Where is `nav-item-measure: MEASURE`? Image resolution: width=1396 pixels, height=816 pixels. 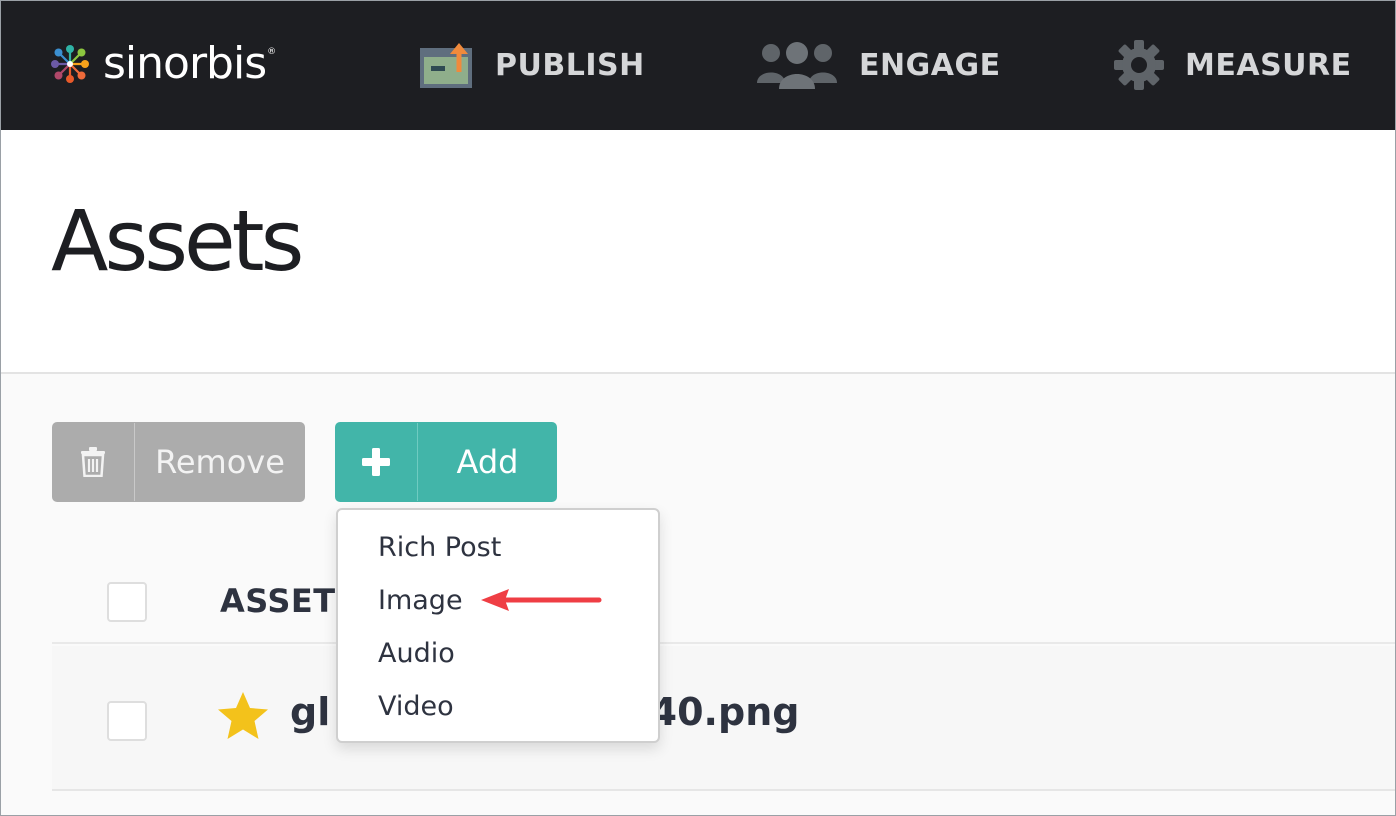 nav-item-measure: MEASURE is located at coordinates (1232, 65).